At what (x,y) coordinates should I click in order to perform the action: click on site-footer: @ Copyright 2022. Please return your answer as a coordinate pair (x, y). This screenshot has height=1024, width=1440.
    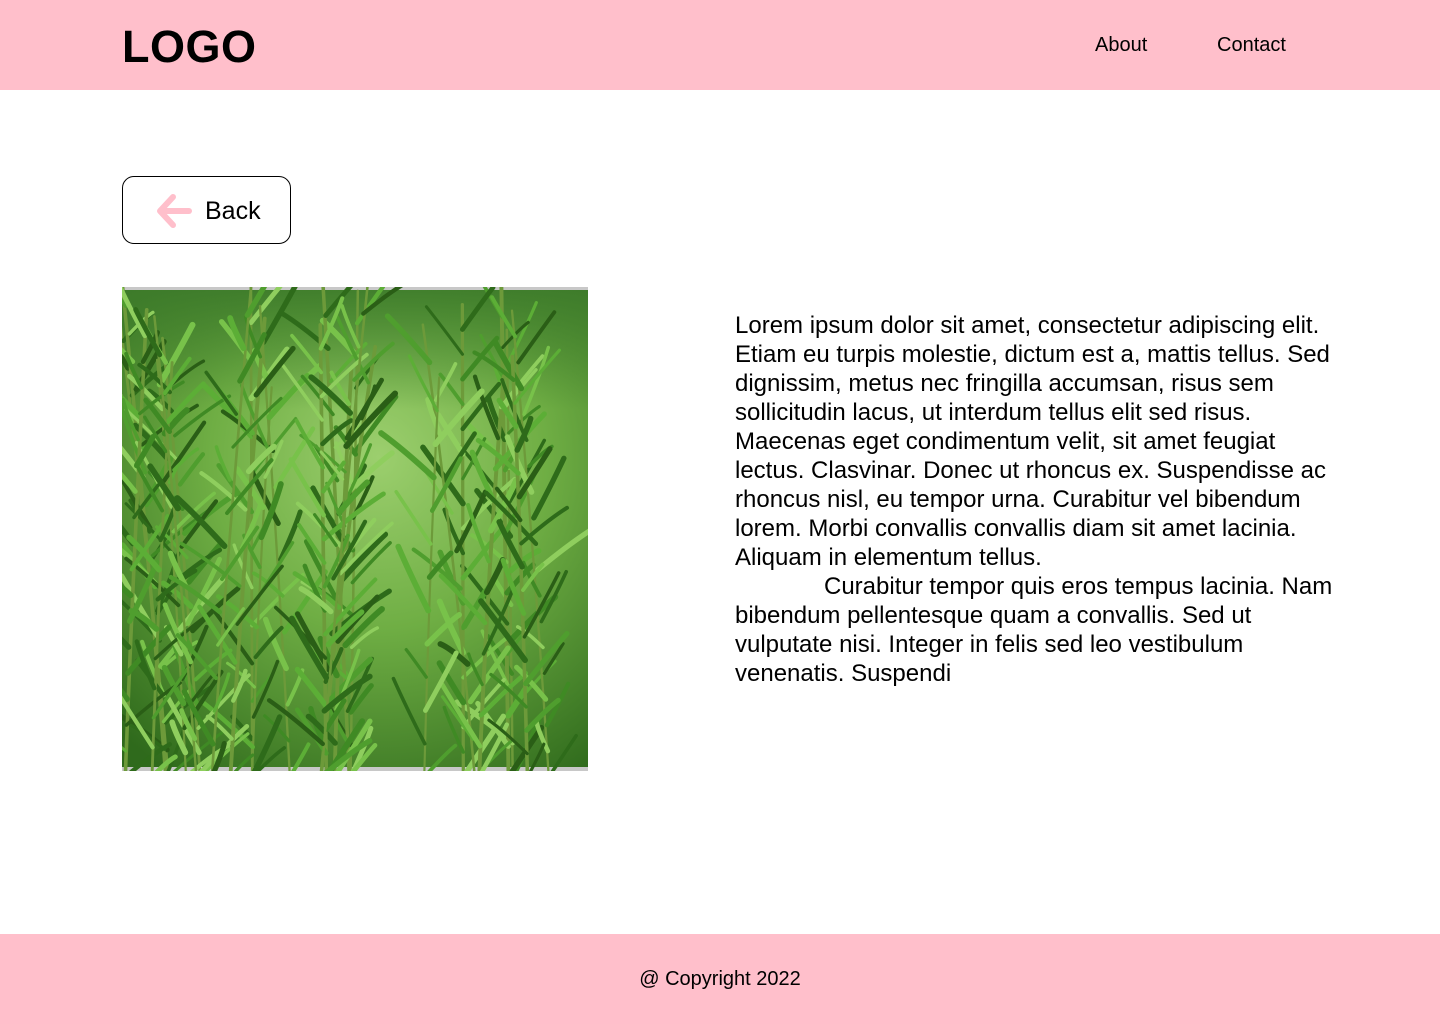
    Looking at the image, I should click on (720, 979).